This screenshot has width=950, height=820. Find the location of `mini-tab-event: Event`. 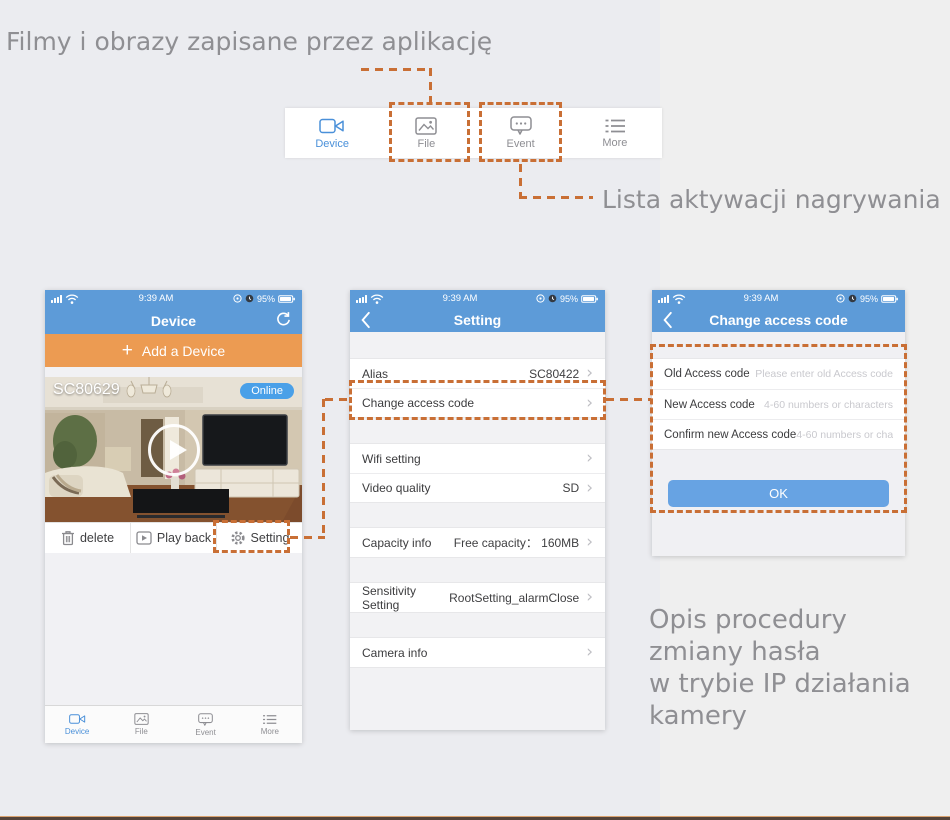

mini-tab-event: Event is located at coordinates (206, 724).